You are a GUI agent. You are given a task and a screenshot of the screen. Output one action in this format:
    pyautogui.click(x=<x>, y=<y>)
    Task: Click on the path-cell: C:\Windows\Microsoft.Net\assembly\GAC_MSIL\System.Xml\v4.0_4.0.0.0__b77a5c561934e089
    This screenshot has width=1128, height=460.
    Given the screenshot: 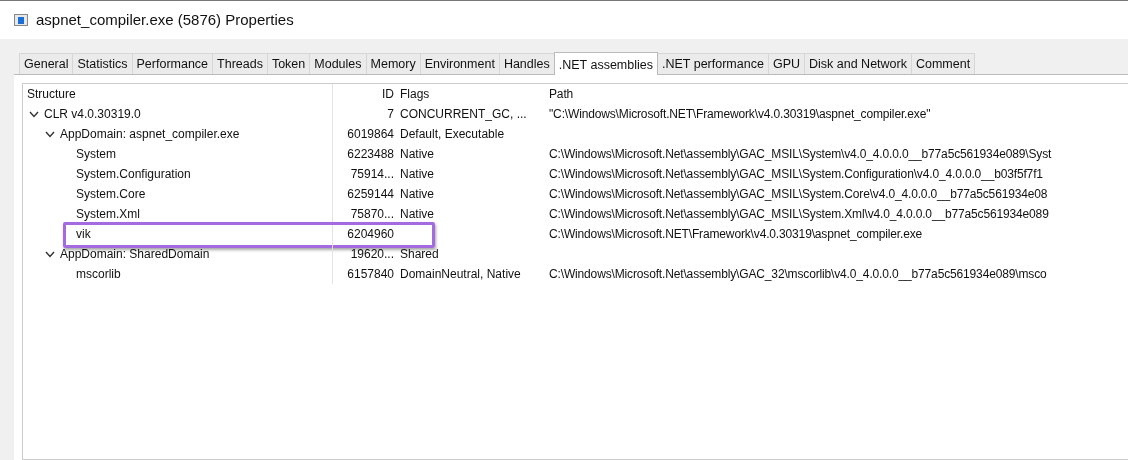 What is the action you would take?
    pyautogui.click(x=799, y=214)
    